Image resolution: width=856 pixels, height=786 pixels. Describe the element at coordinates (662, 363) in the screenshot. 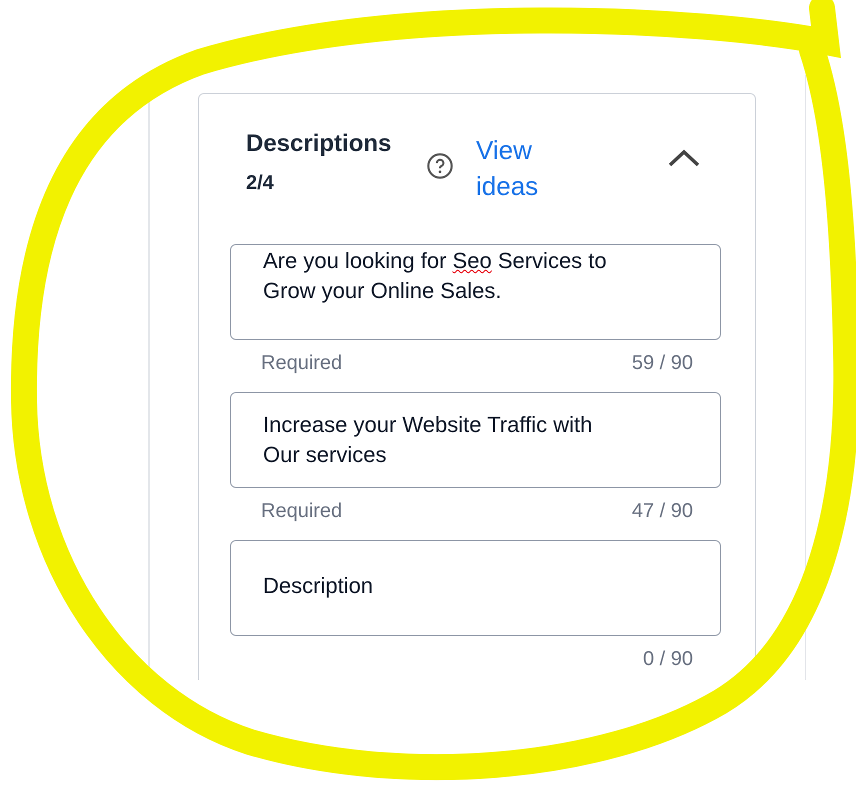

I see `character-counter: 59 / 90` at that location.